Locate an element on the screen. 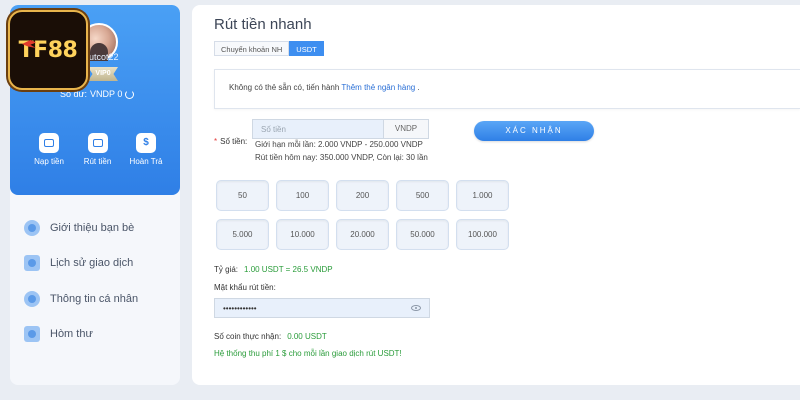 The image size is (800, 400). friends-icon is located at coordinates (32, 227).